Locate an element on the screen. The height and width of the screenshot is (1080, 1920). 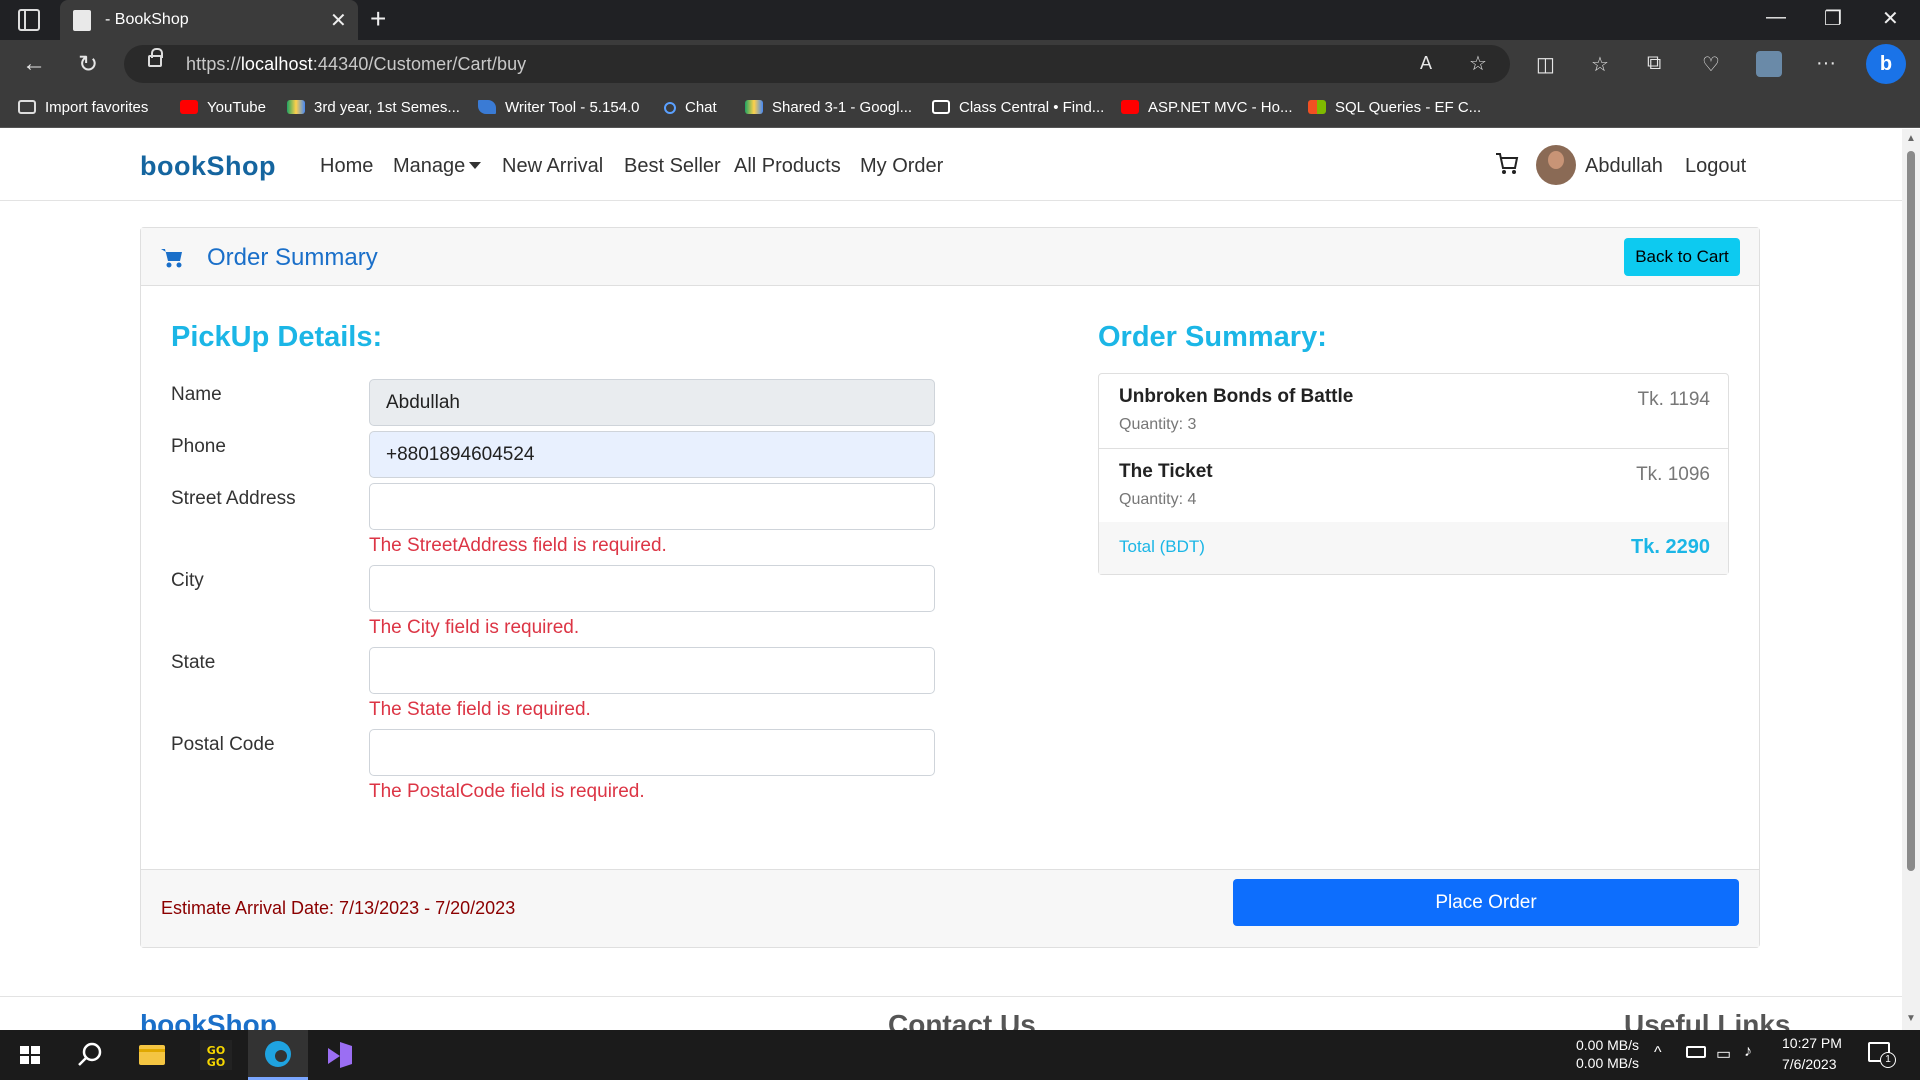
browser-tab: - BookShop ✕ is located at coordinates (209, 20).